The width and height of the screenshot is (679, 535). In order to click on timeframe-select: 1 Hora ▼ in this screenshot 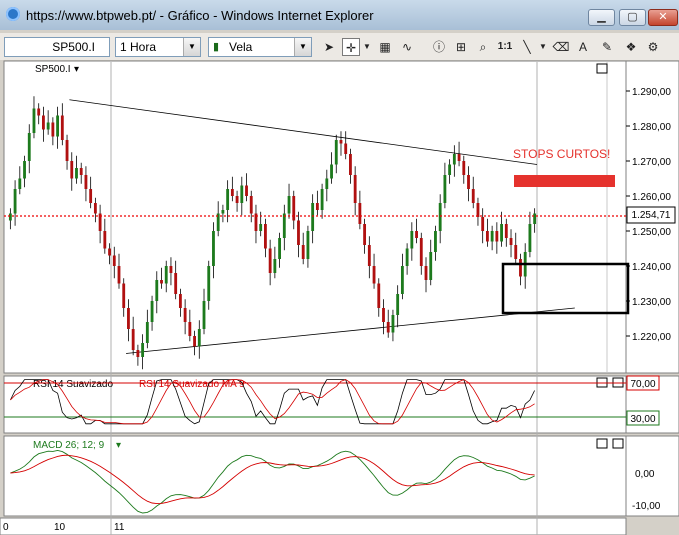, I will do `click(158, 47)`.